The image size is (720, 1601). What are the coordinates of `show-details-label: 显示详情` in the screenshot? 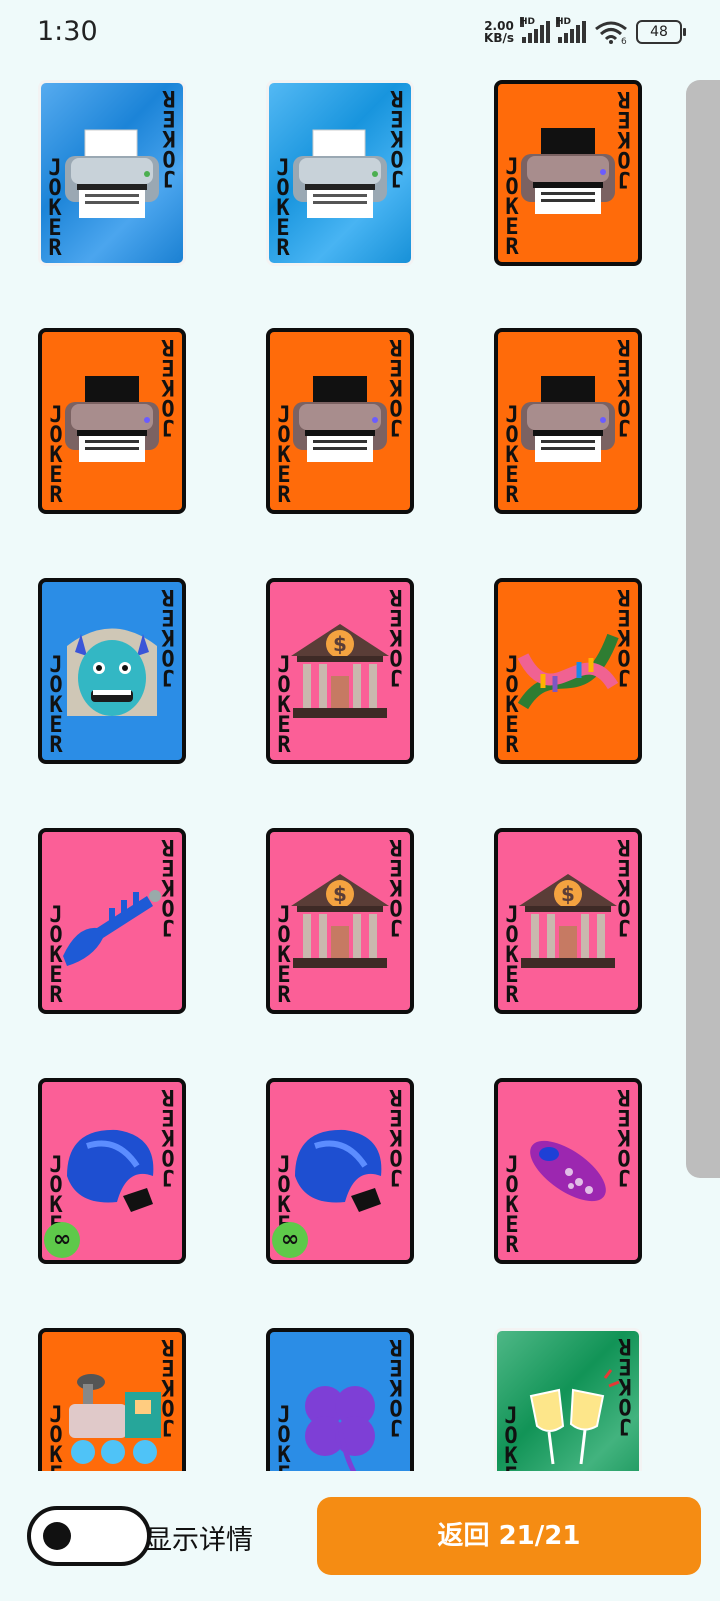 It's located at (199, 1540).